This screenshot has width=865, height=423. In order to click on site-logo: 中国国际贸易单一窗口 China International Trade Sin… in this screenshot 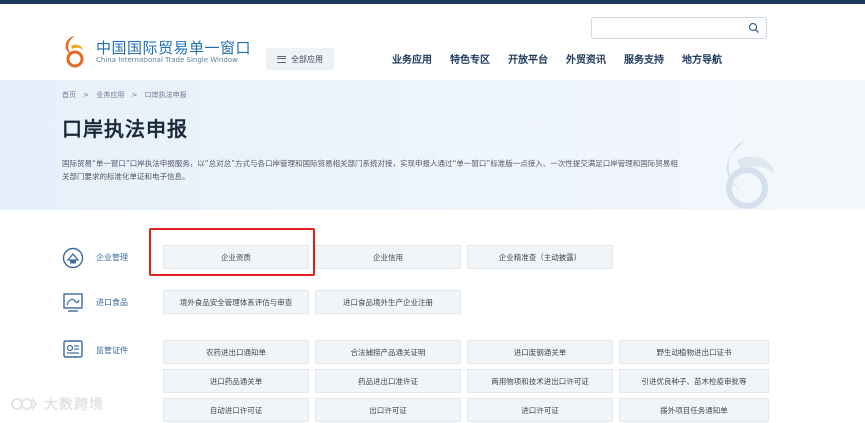, I will do `click(162, 54)`.